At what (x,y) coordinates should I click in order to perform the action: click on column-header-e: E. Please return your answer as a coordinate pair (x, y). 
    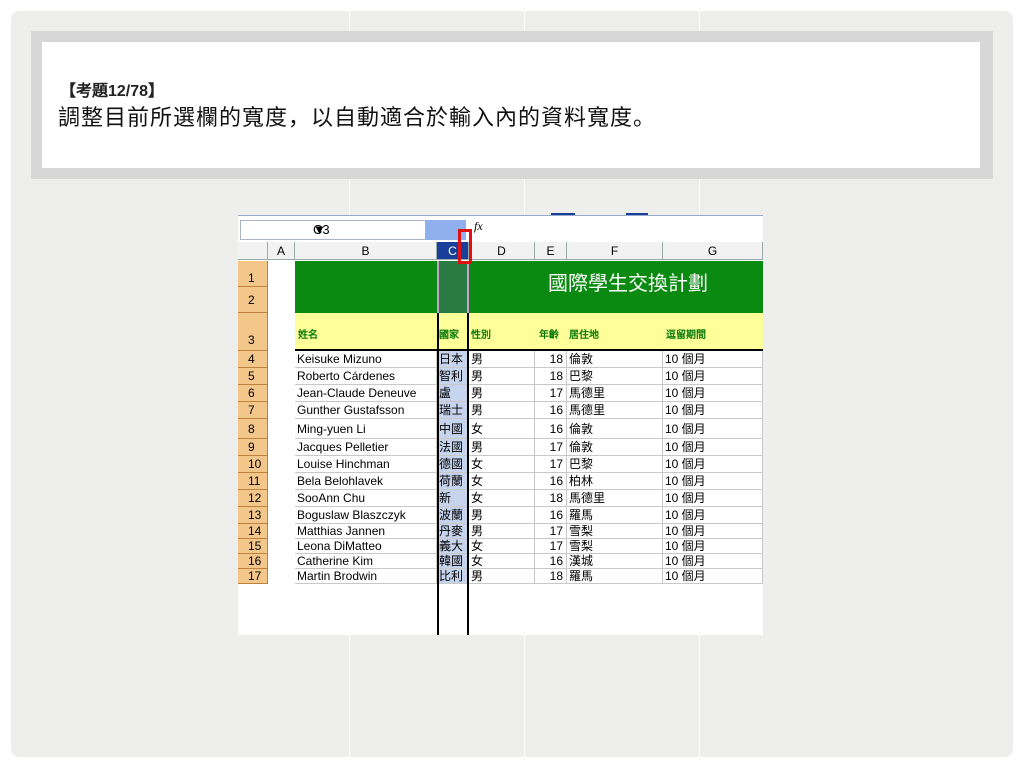
    Looking at the image, I should click on (551, 251).